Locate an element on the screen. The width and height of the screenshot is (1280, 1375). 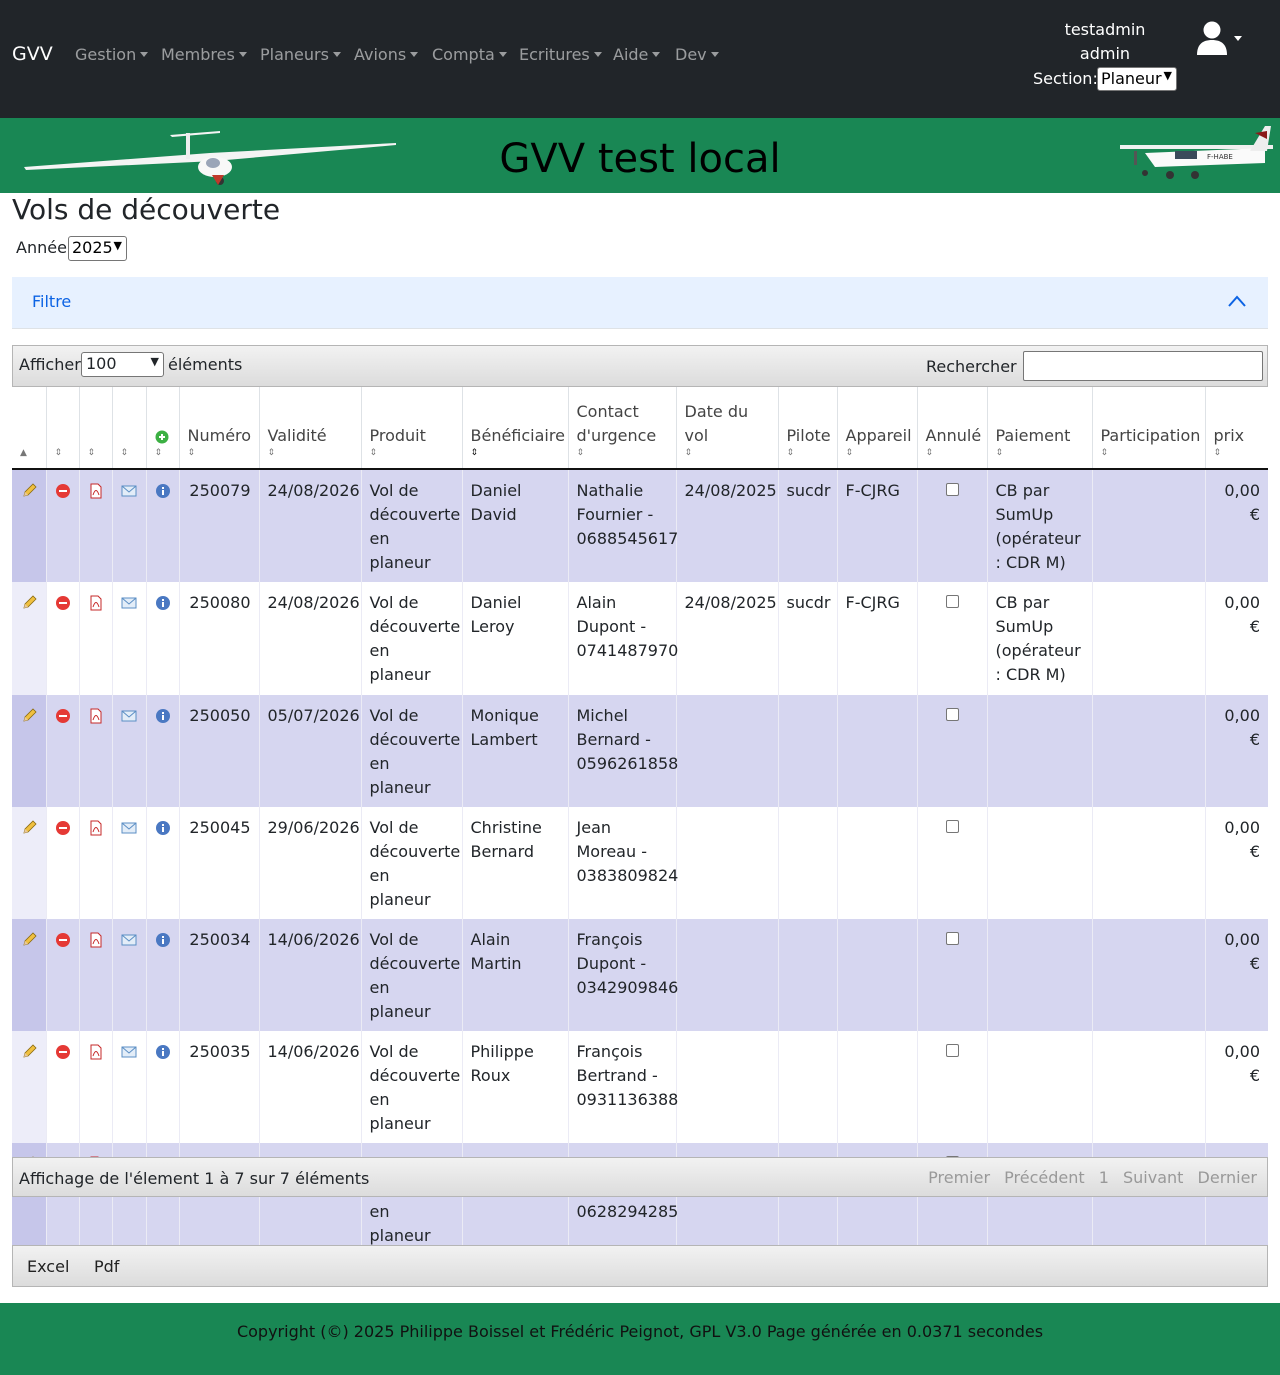
column-header-pdf: ⇕ is located at coordinates (96, 428).